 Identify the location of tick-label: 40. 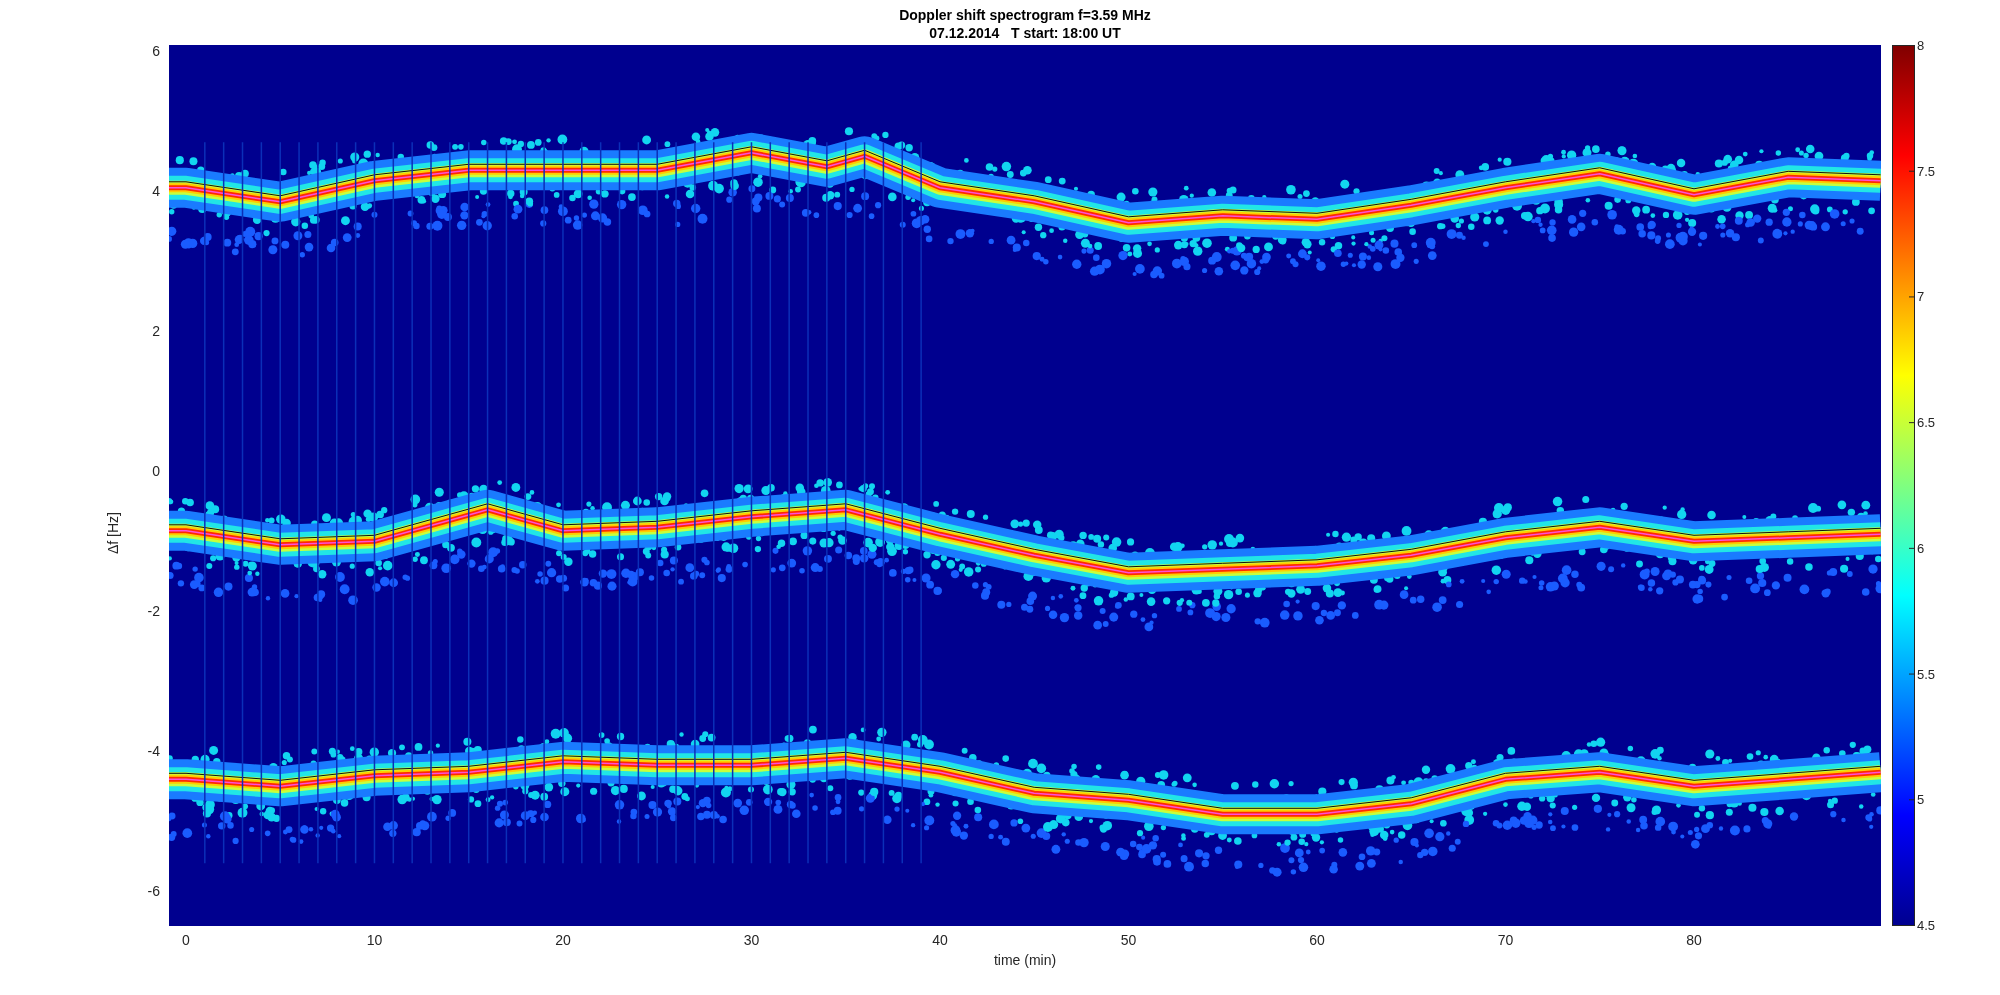
(940, 940).